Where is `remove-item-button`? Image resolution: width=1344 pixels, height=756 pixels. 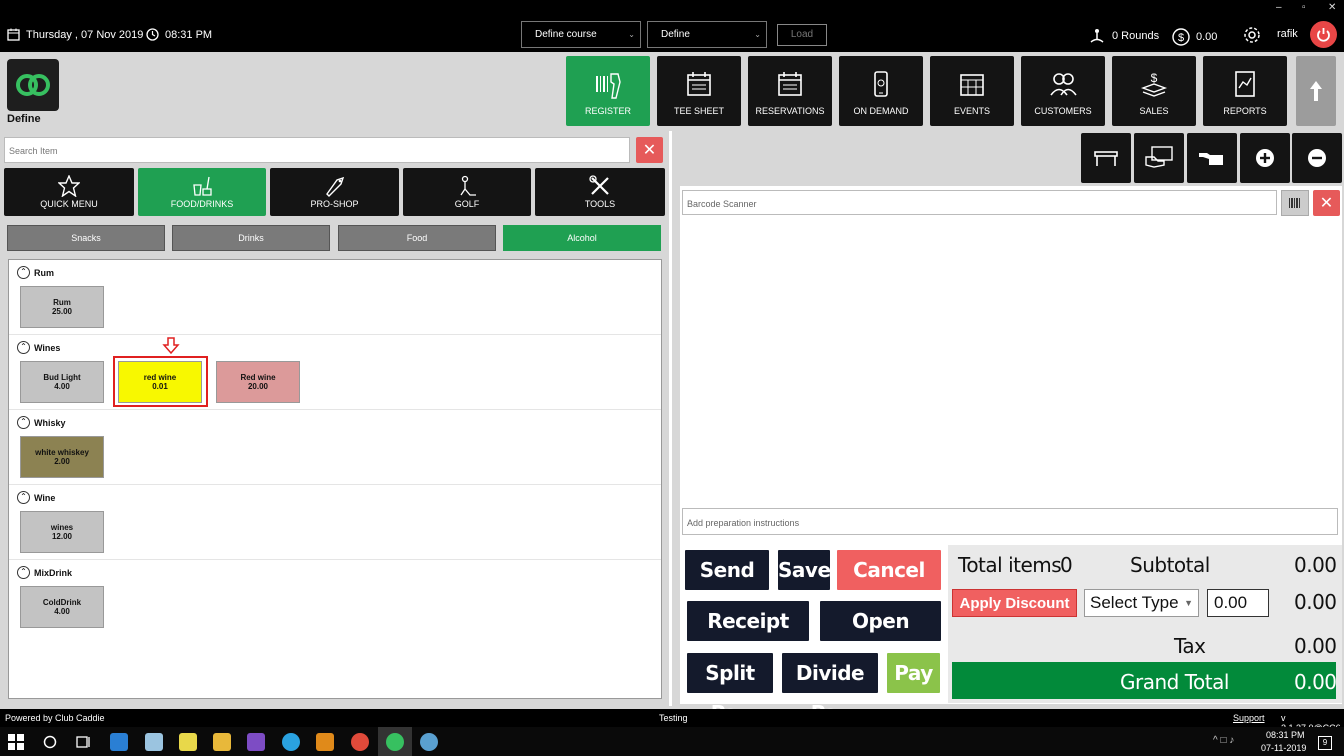 remove-item-button is located at coordinates (1317, 158).